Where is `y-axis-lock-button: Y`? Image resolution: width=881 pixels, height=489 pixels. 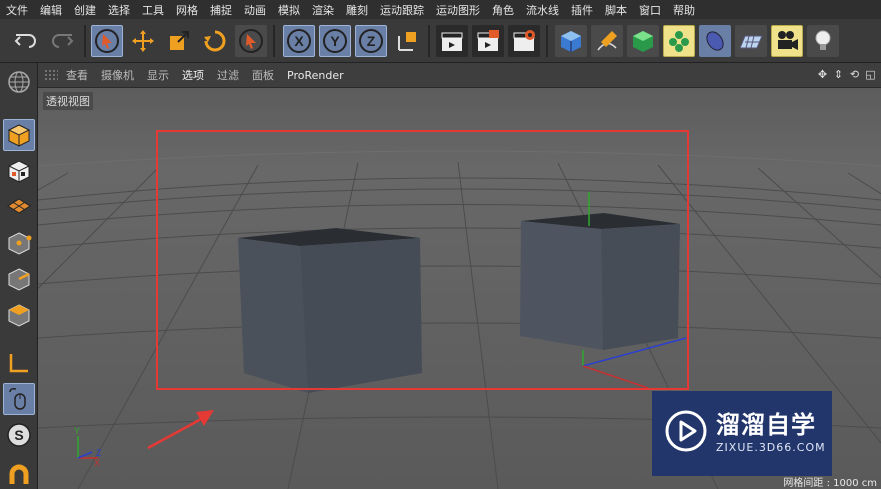
y-axis-lock-button: Y is located at coordinates (335, 41).